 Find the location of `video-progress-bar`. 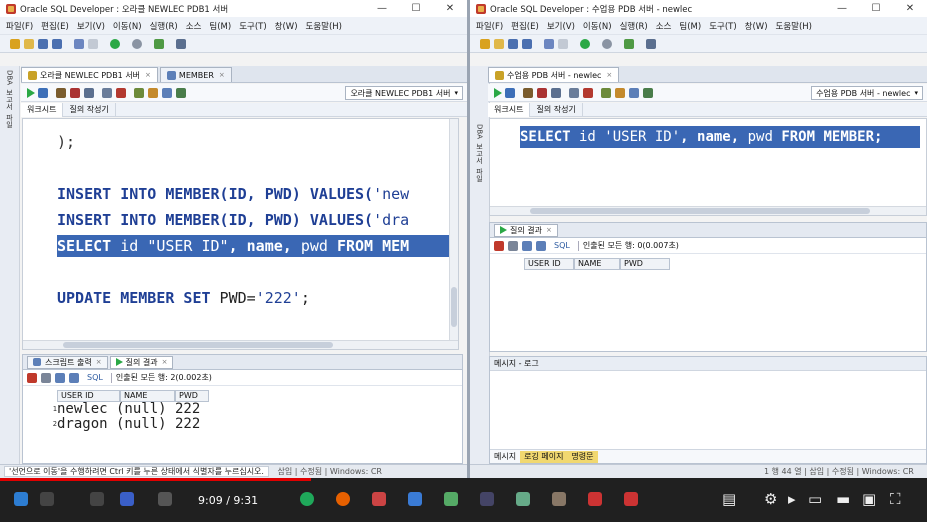

video-progress-bar is located at coordinates (156, 479).